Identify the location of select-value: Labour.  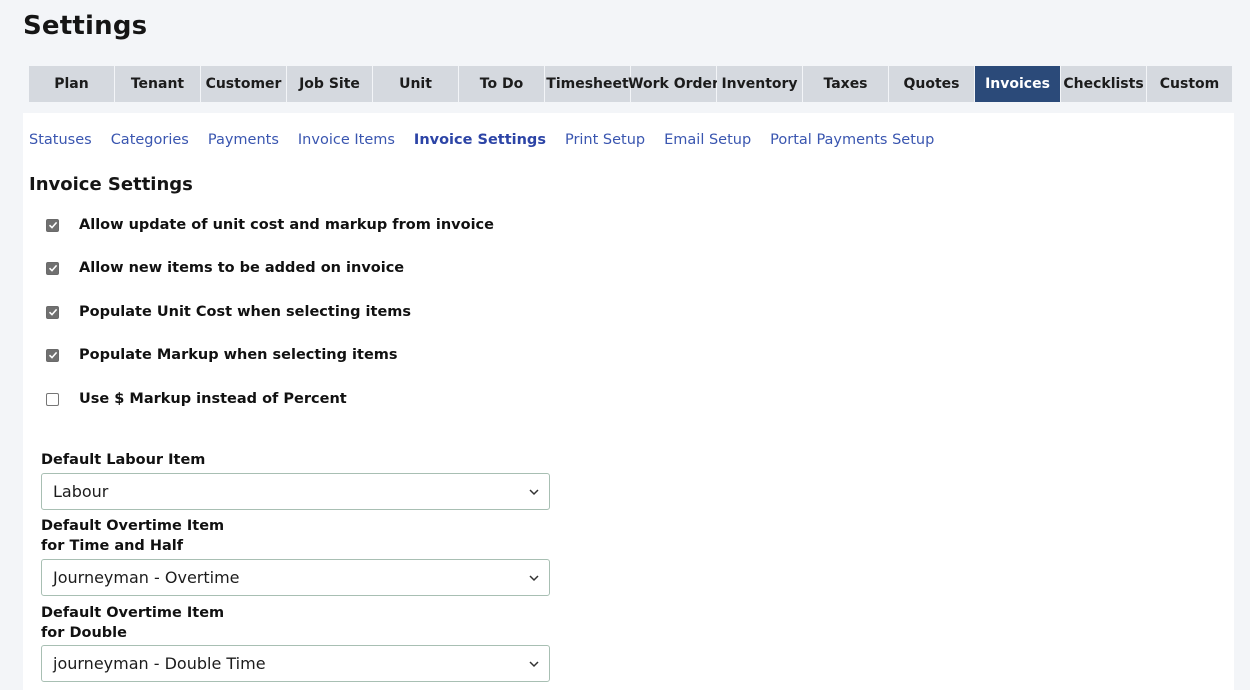
(81, 491).